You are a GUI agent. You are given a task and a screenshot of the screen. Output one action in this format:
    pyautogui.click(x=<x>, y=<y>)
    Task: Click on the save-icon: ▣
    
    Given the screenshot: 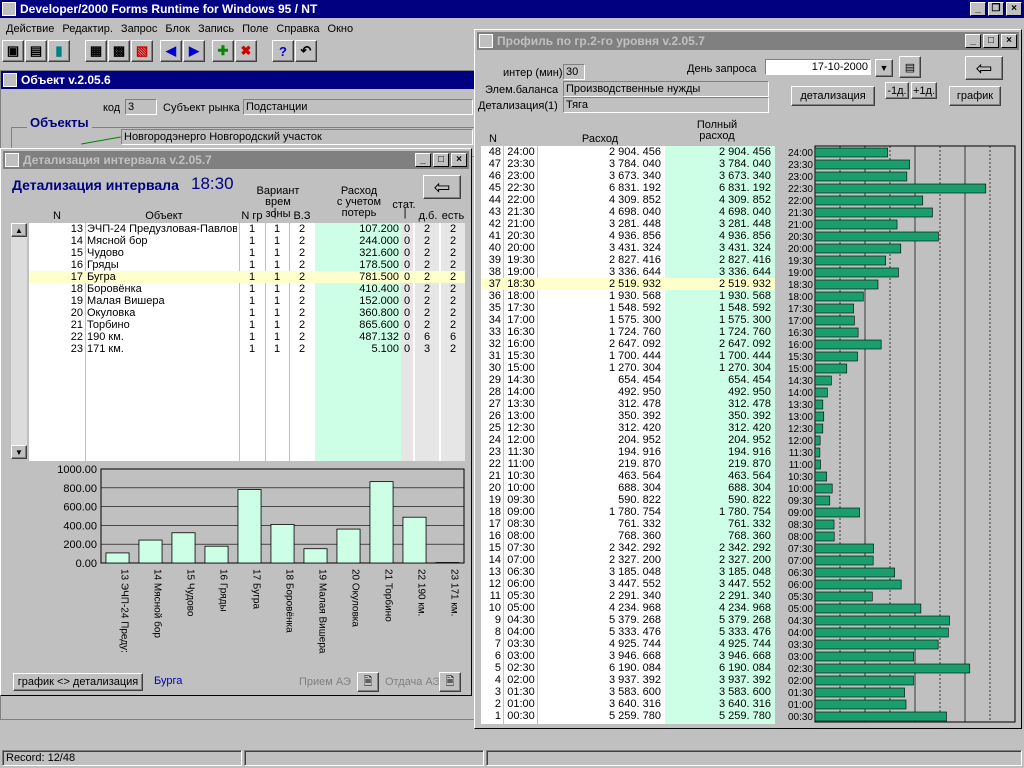 What is the action you would take?
    pyautogui.click(x=13, y=51)
    